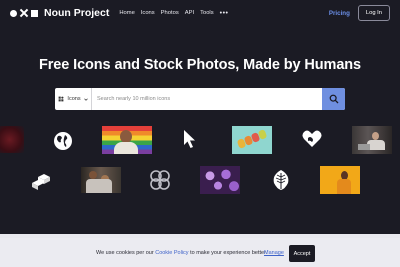 This screenshot has width=400, height=267. I want to click on leaf-icon, so click(281, 180).